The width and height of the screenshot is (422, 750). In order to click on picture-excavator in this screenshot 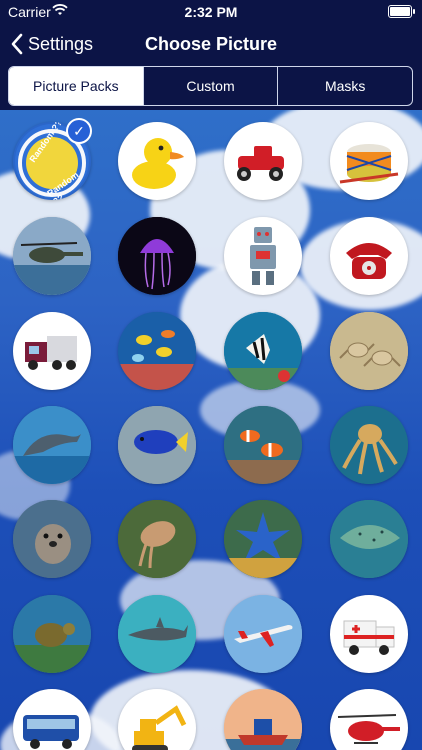, I will do `click(157, 719)`.